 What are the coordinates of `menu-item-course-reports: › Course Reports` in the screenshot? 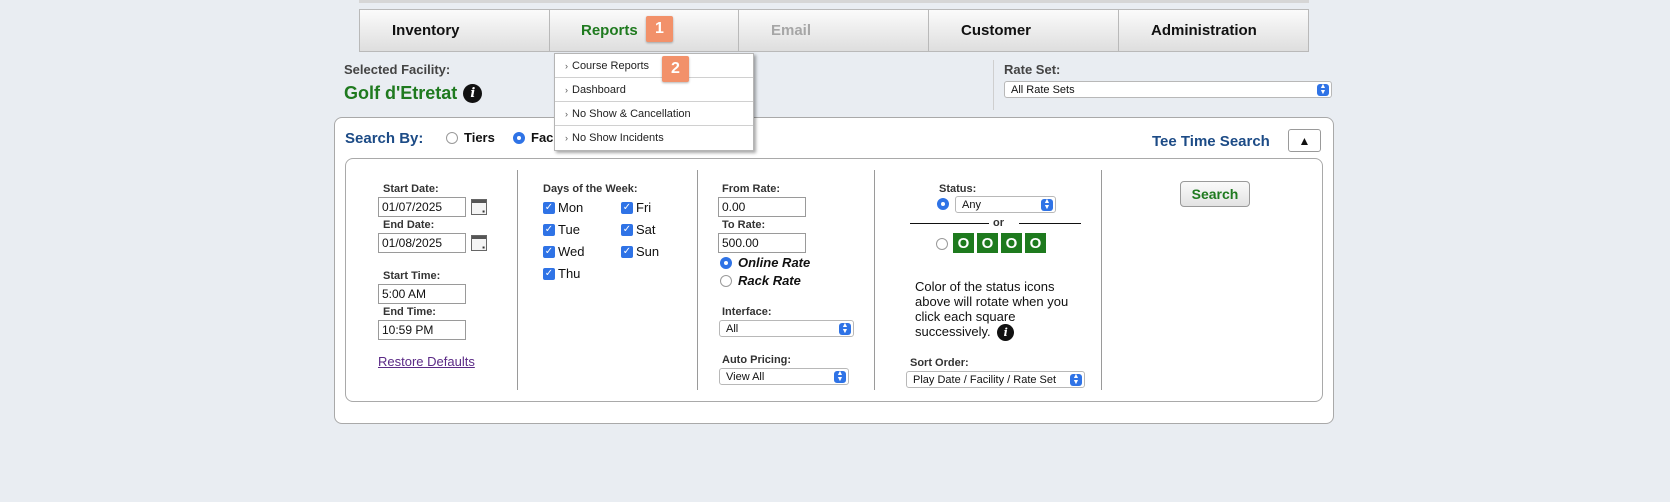 It's located at (654, 66).